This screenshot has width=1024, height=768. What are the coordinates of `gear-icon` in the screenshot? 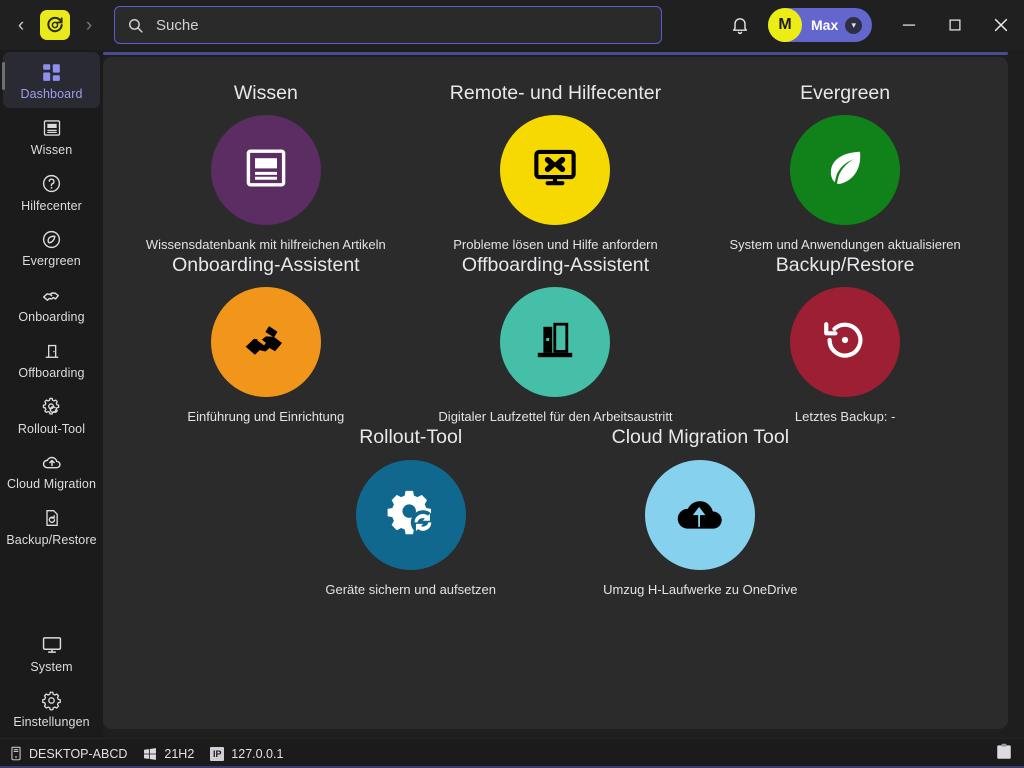 It's located at (51, 700).